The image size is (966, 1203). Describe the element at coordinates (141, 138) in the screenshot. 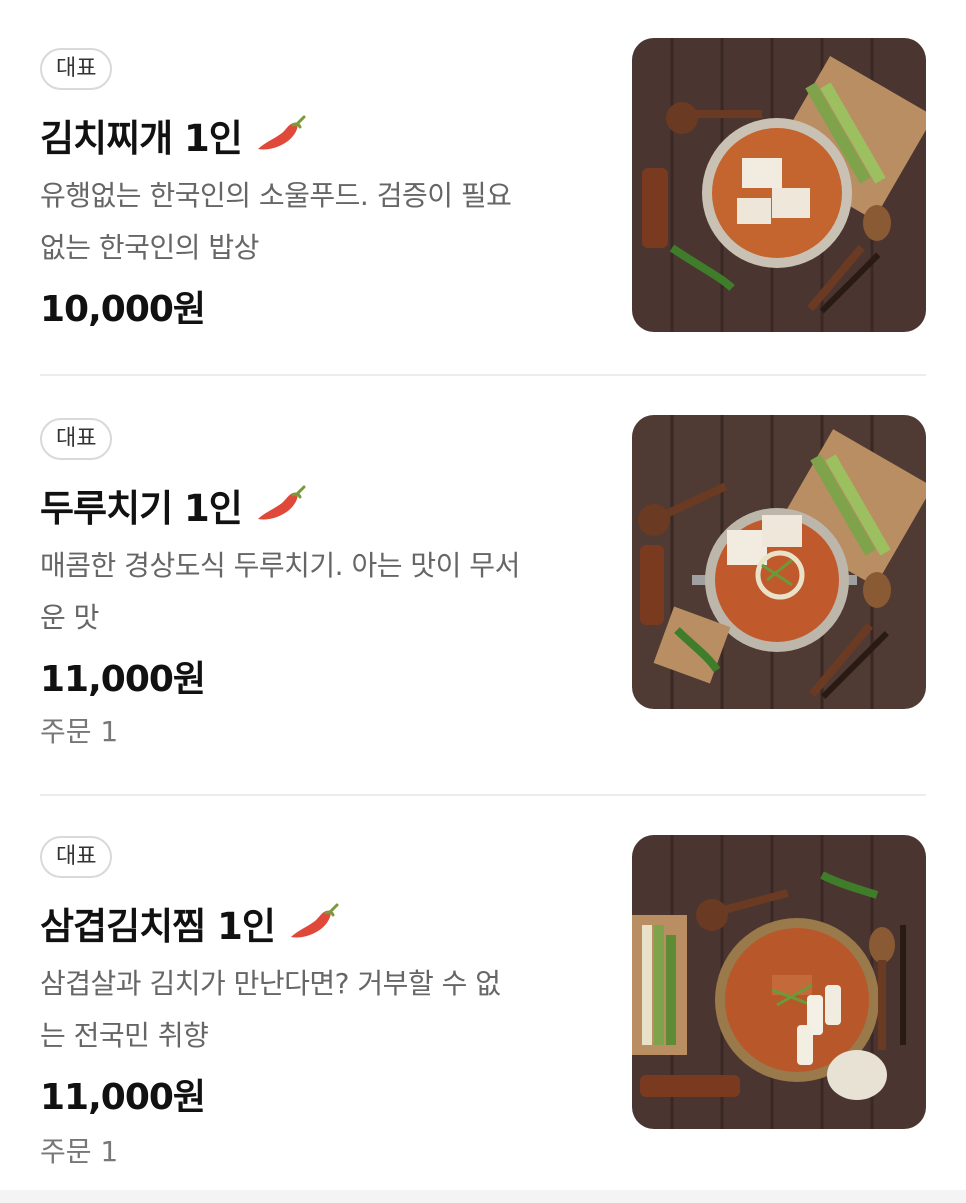

I see `menu-name: 김치찌개 1인` at that location.